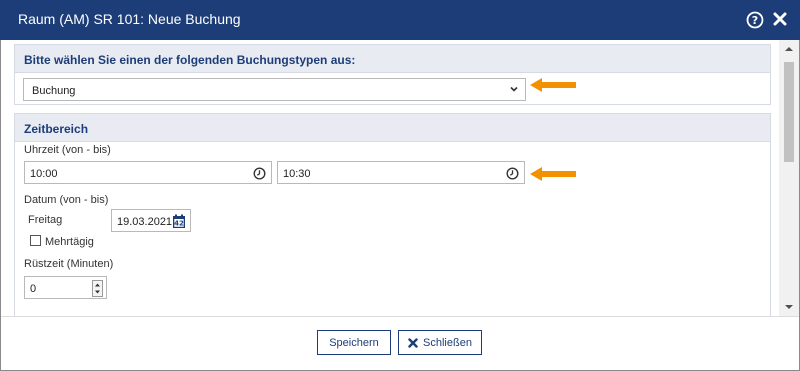  What do you see at coordinates (274, 89) in the screenshot?
I see `booking-type-select: Buchung` at bounding box center [274, 89].